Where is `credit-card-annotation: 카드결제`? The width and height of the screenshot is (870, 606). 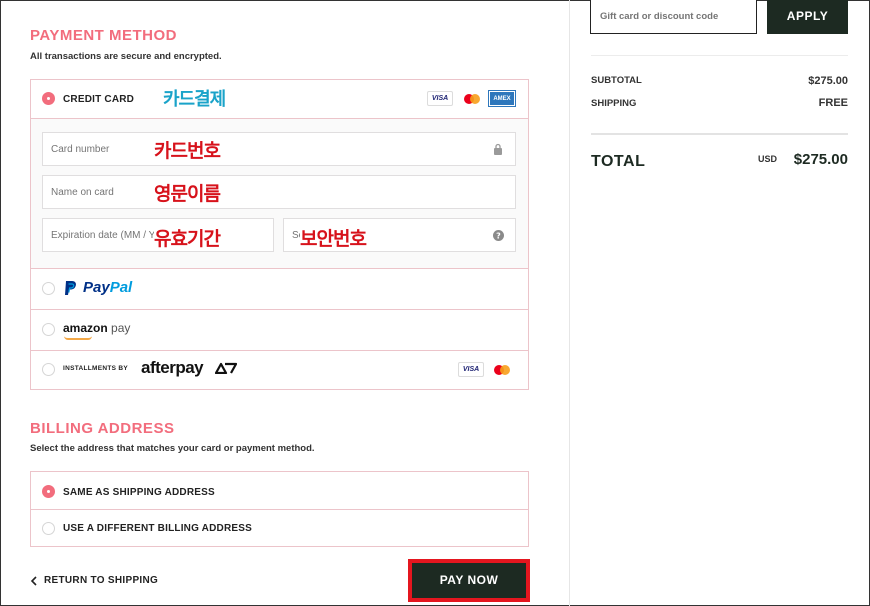
credit-card-annotation: 카드결제 is located at coordinates (194, 99).